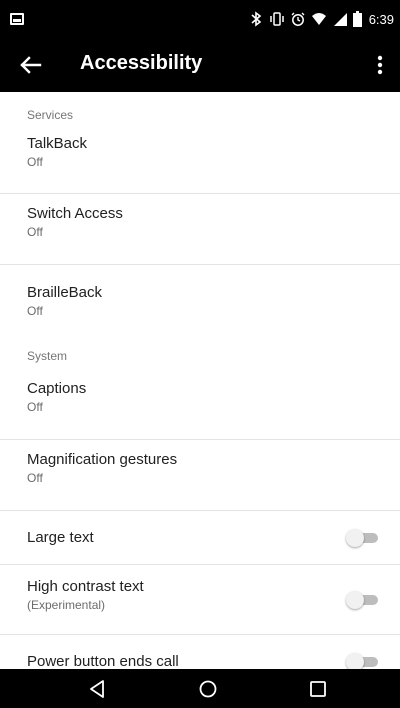 The image size is (400, 708). What do you see at coordinates (256, 19) in the screenshot?
I see `bluetooth-icon` at bounding box center [256, 19].